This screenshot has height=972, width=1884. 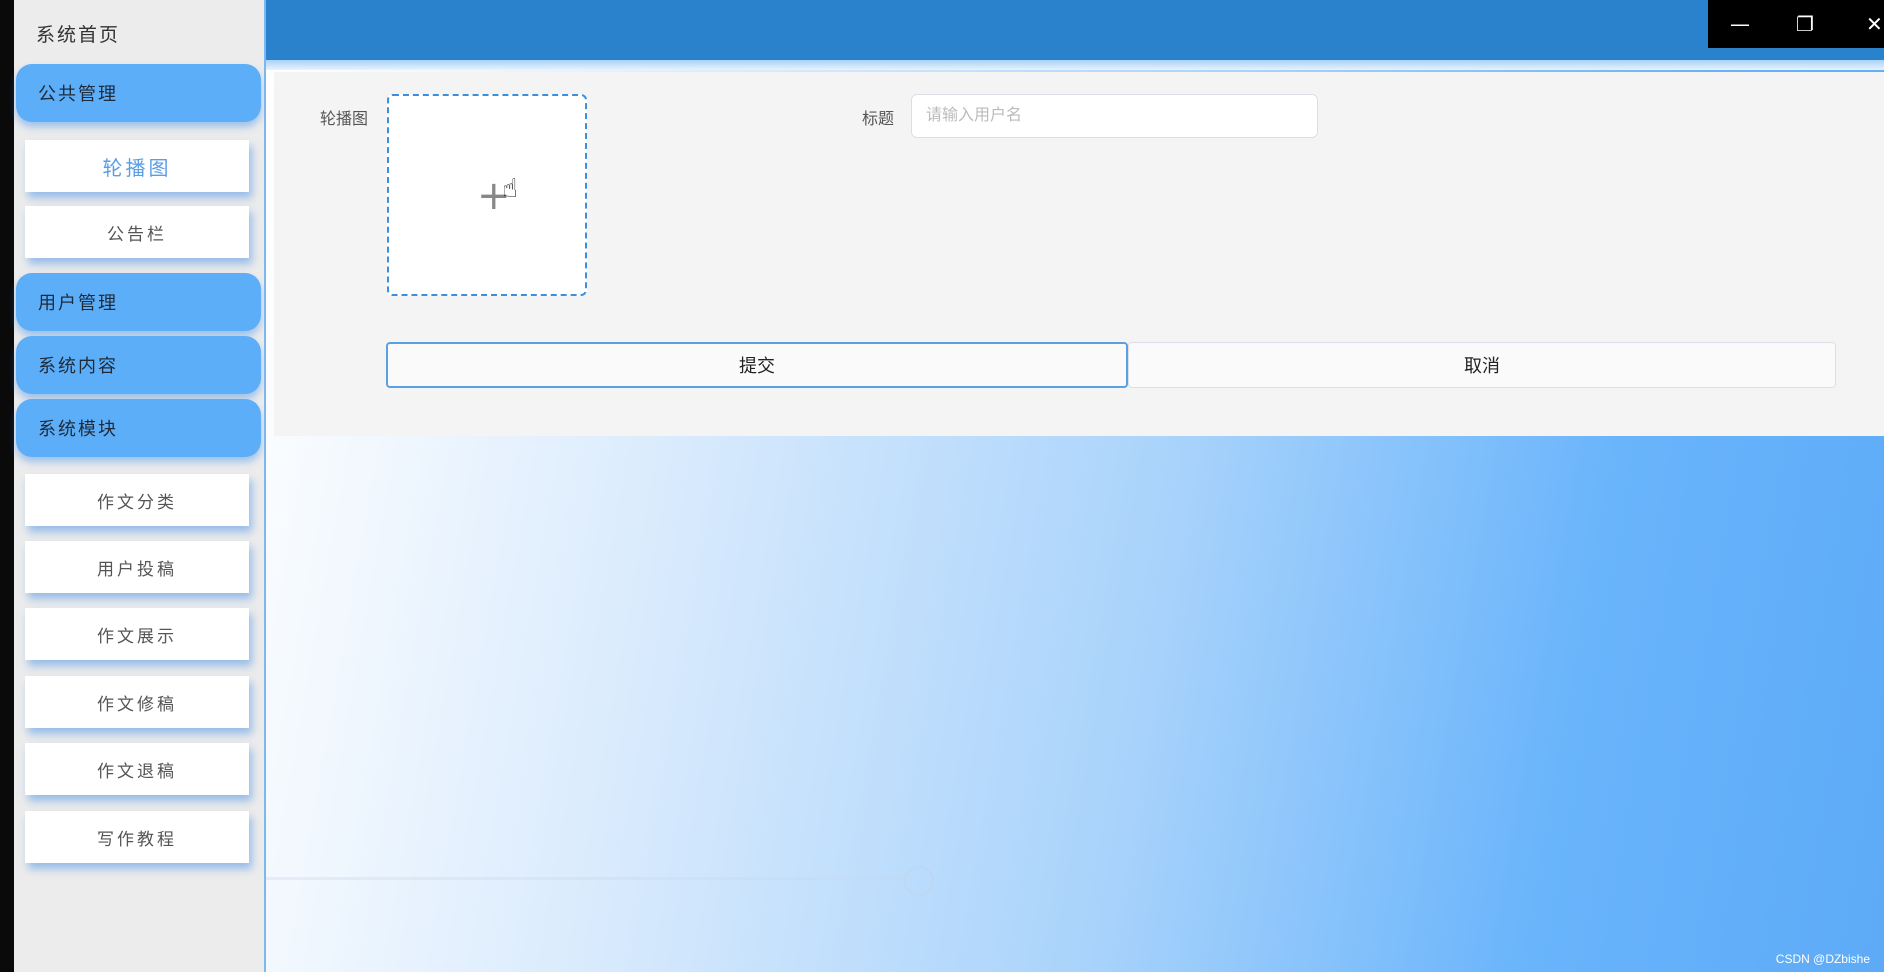 I want to click on cancel-button: 取消, so click(x=1482, y=365).